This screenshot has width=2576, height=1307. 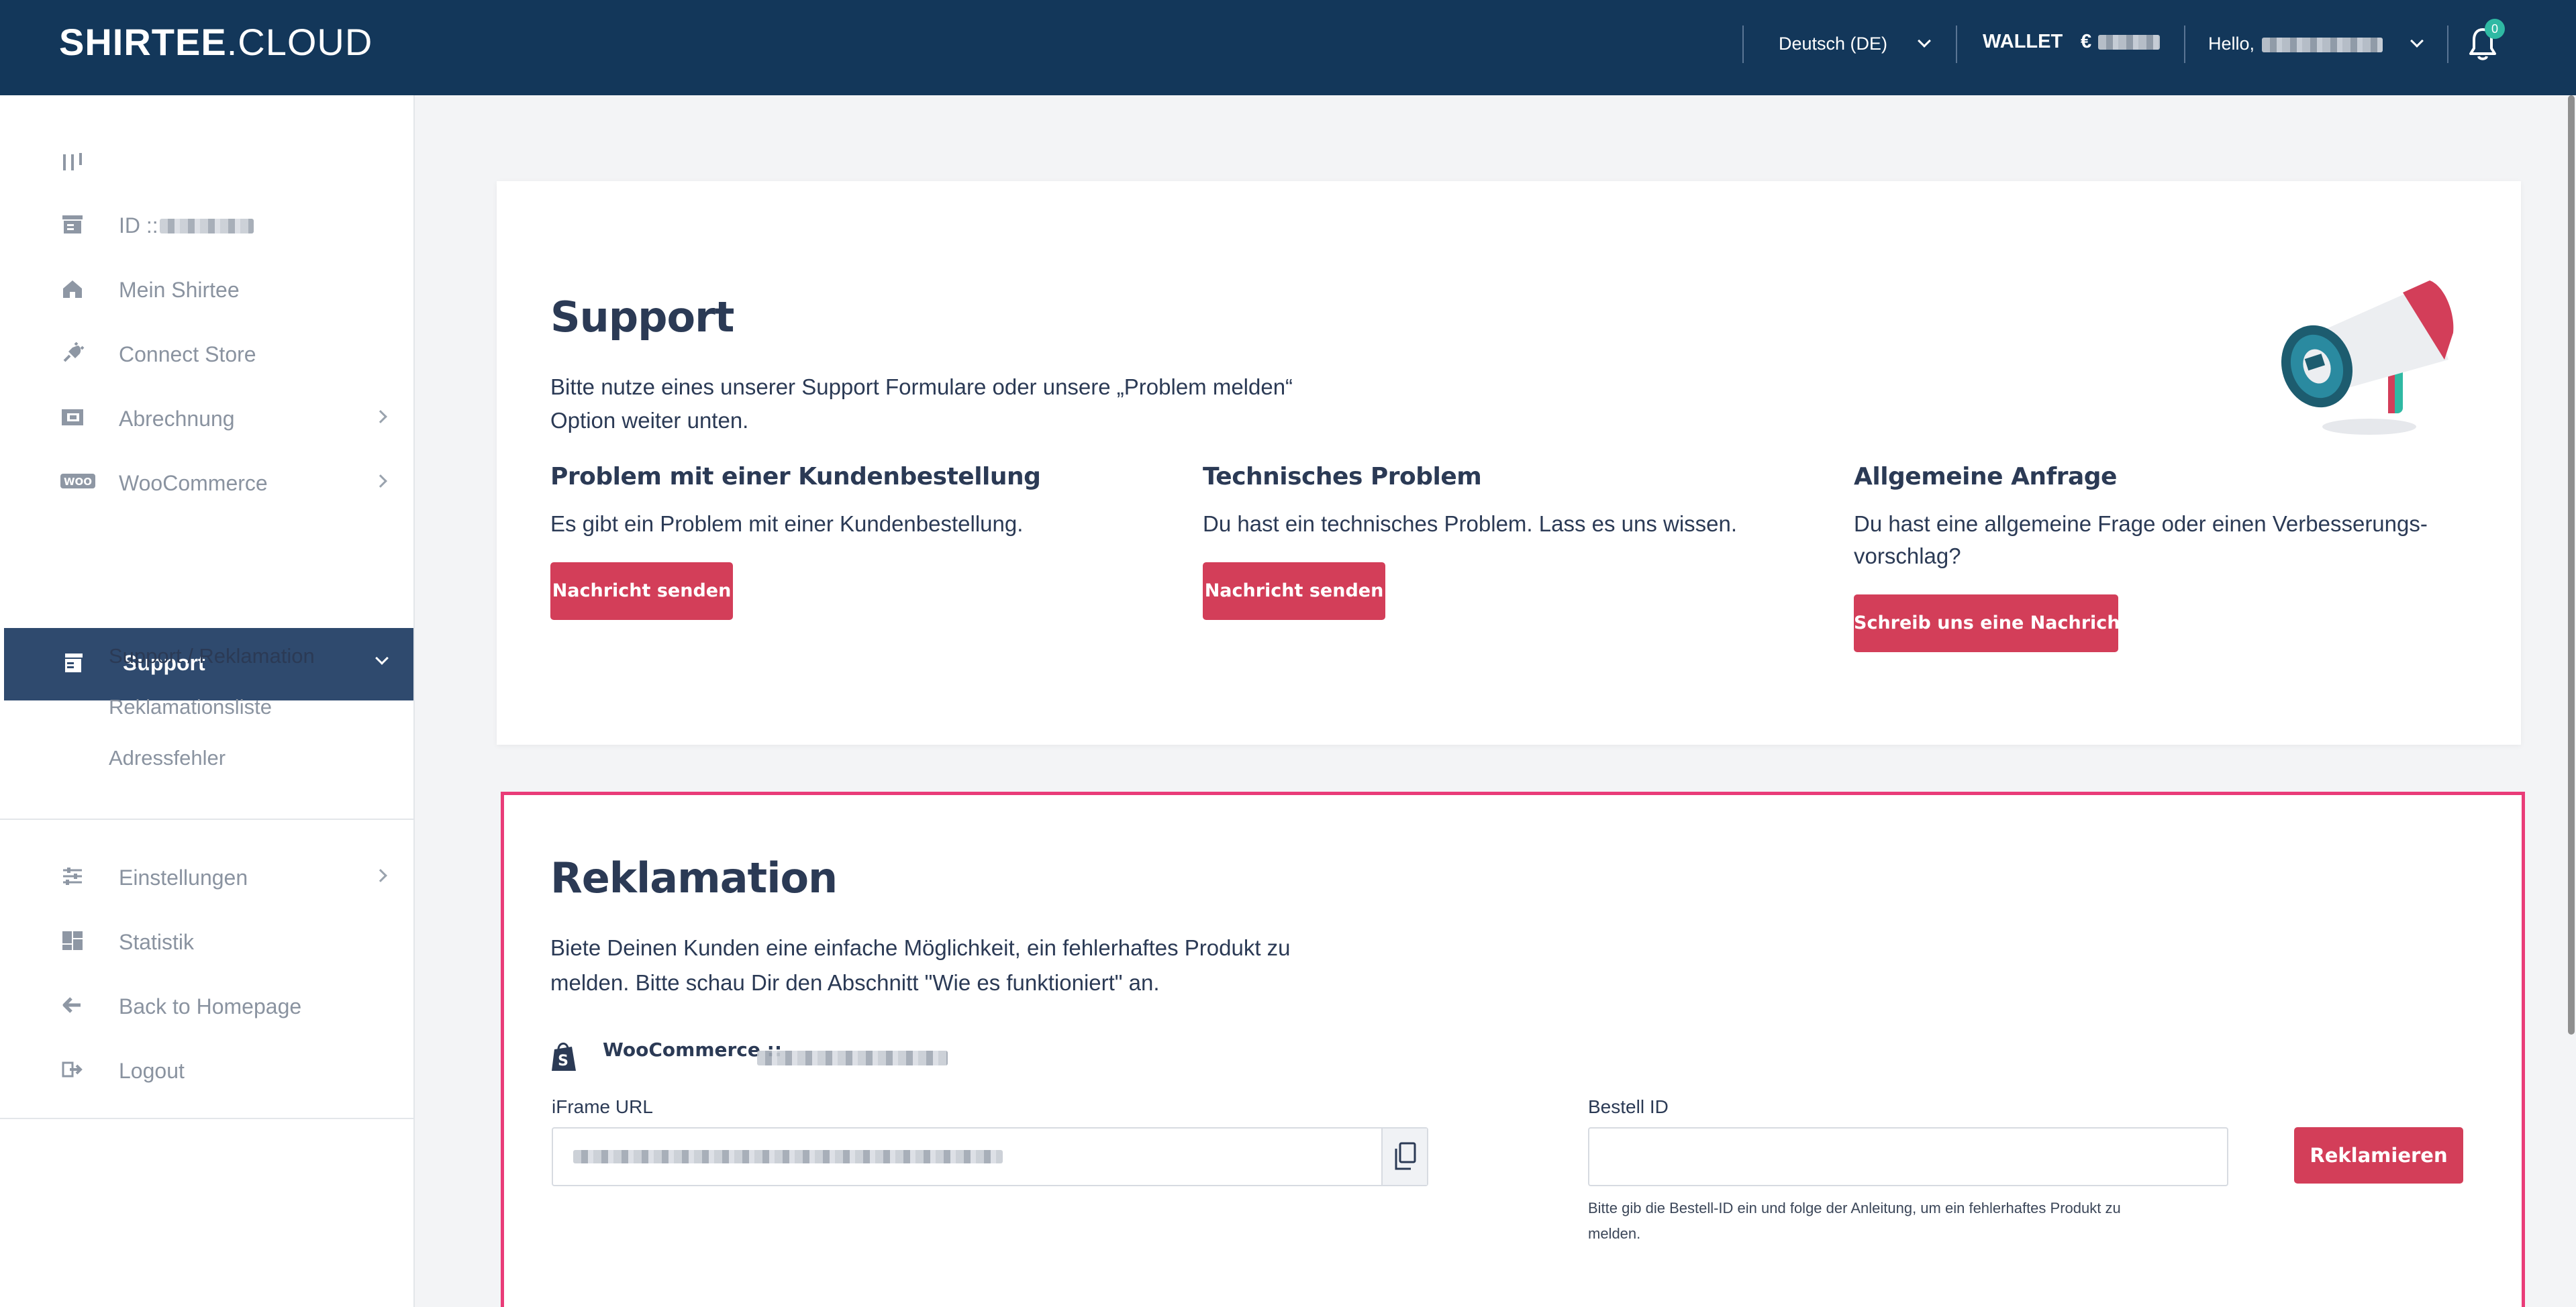 What do you see at coordinates (2322, 45) in the screenshot?
I see `username-redacted` at bounding box center [2322, 45].